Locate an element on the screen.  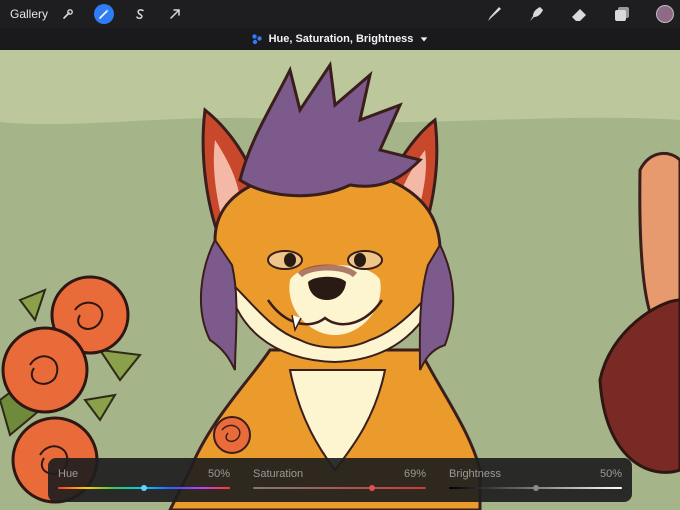
brightness-slider: Brightness 50% is located at coordinates (535, 480).